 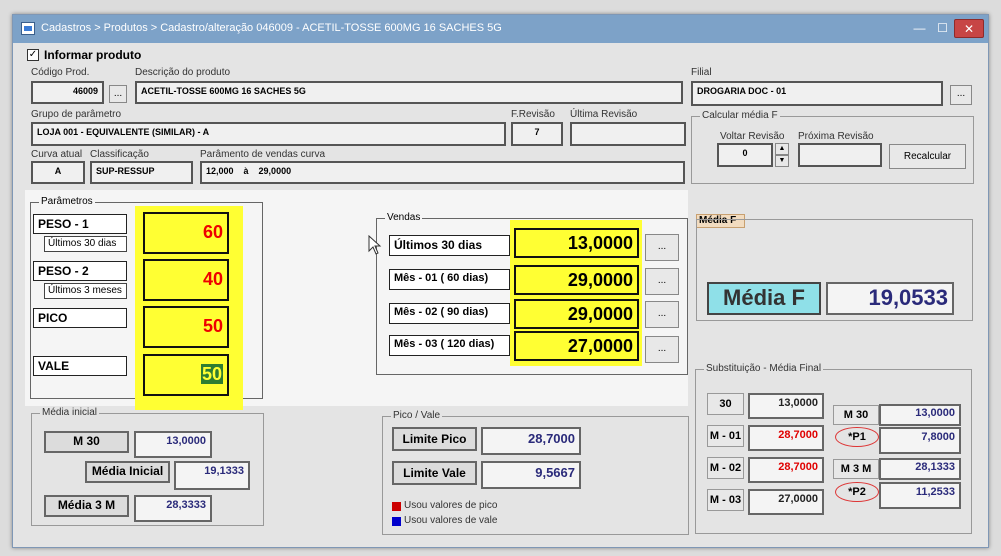 What do you see at coordinates (119, 154) in the screenshot?
I see `classificacao-label: Classificação` at bounding box center [119, 154].